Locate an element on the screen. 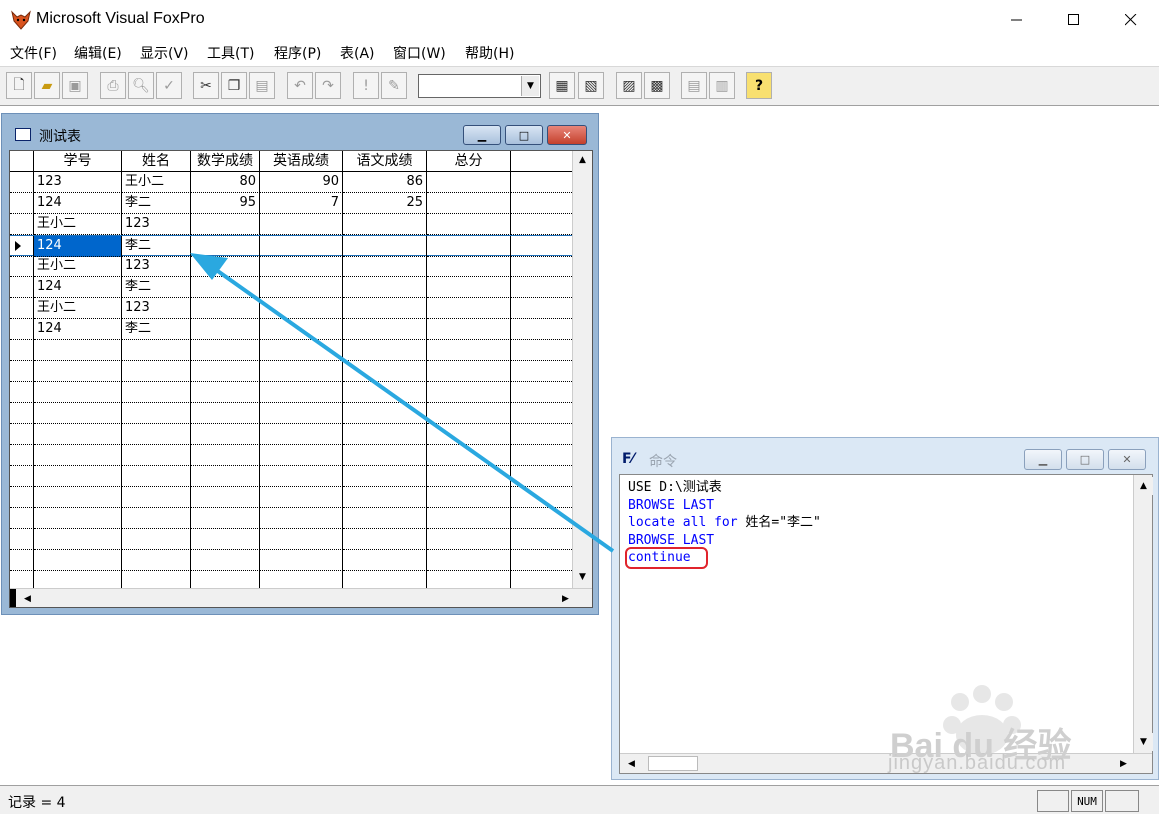  column-header: 英语成绩 is located at coordinates (301, 161).